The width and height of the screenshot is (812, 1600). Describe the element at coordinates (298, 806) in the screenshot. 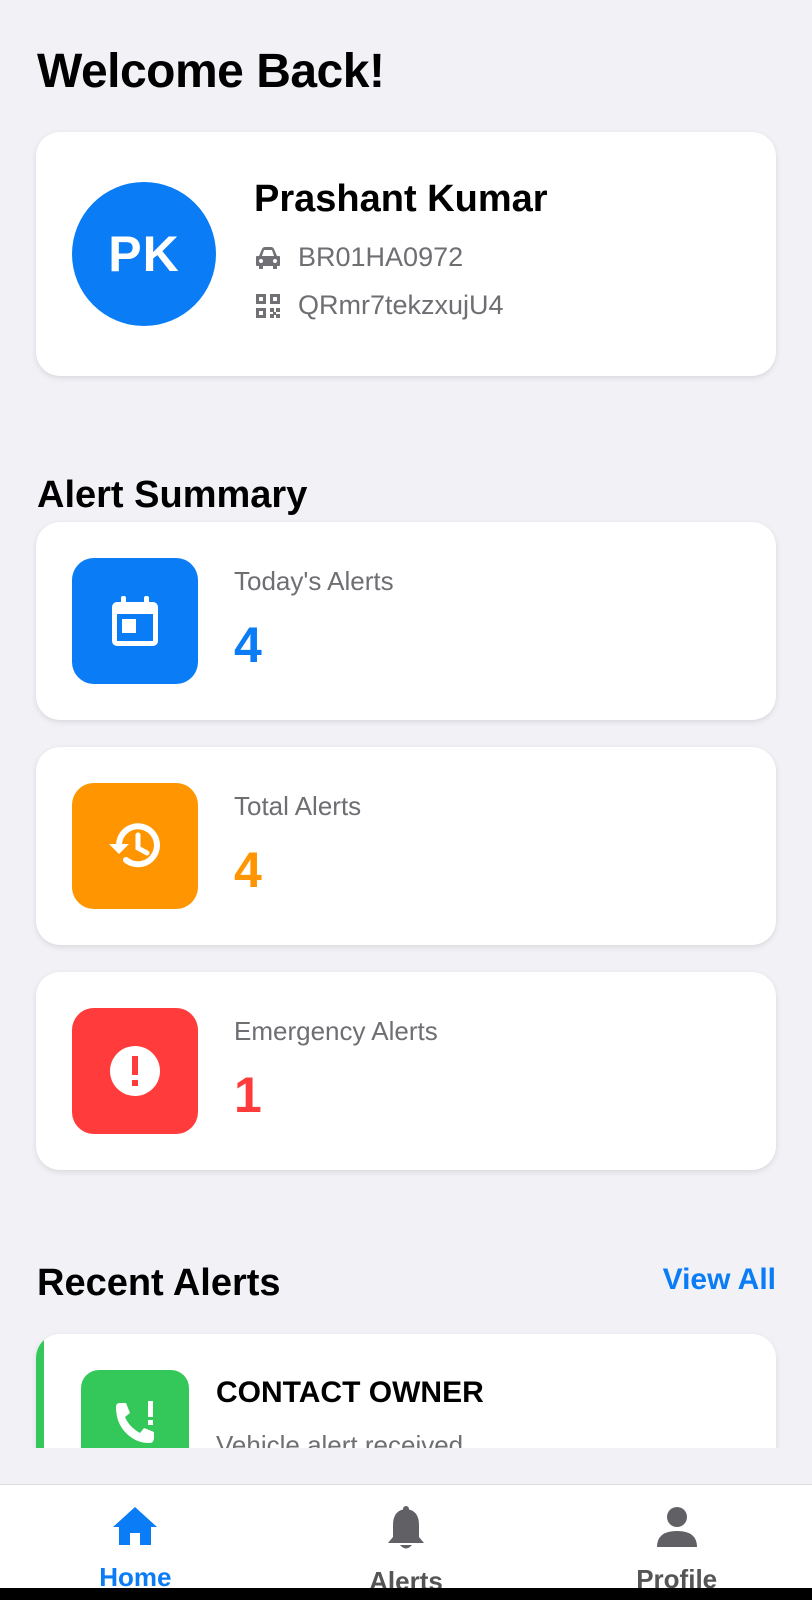

I see `total-alerts-label: Total Alerts` at that location.